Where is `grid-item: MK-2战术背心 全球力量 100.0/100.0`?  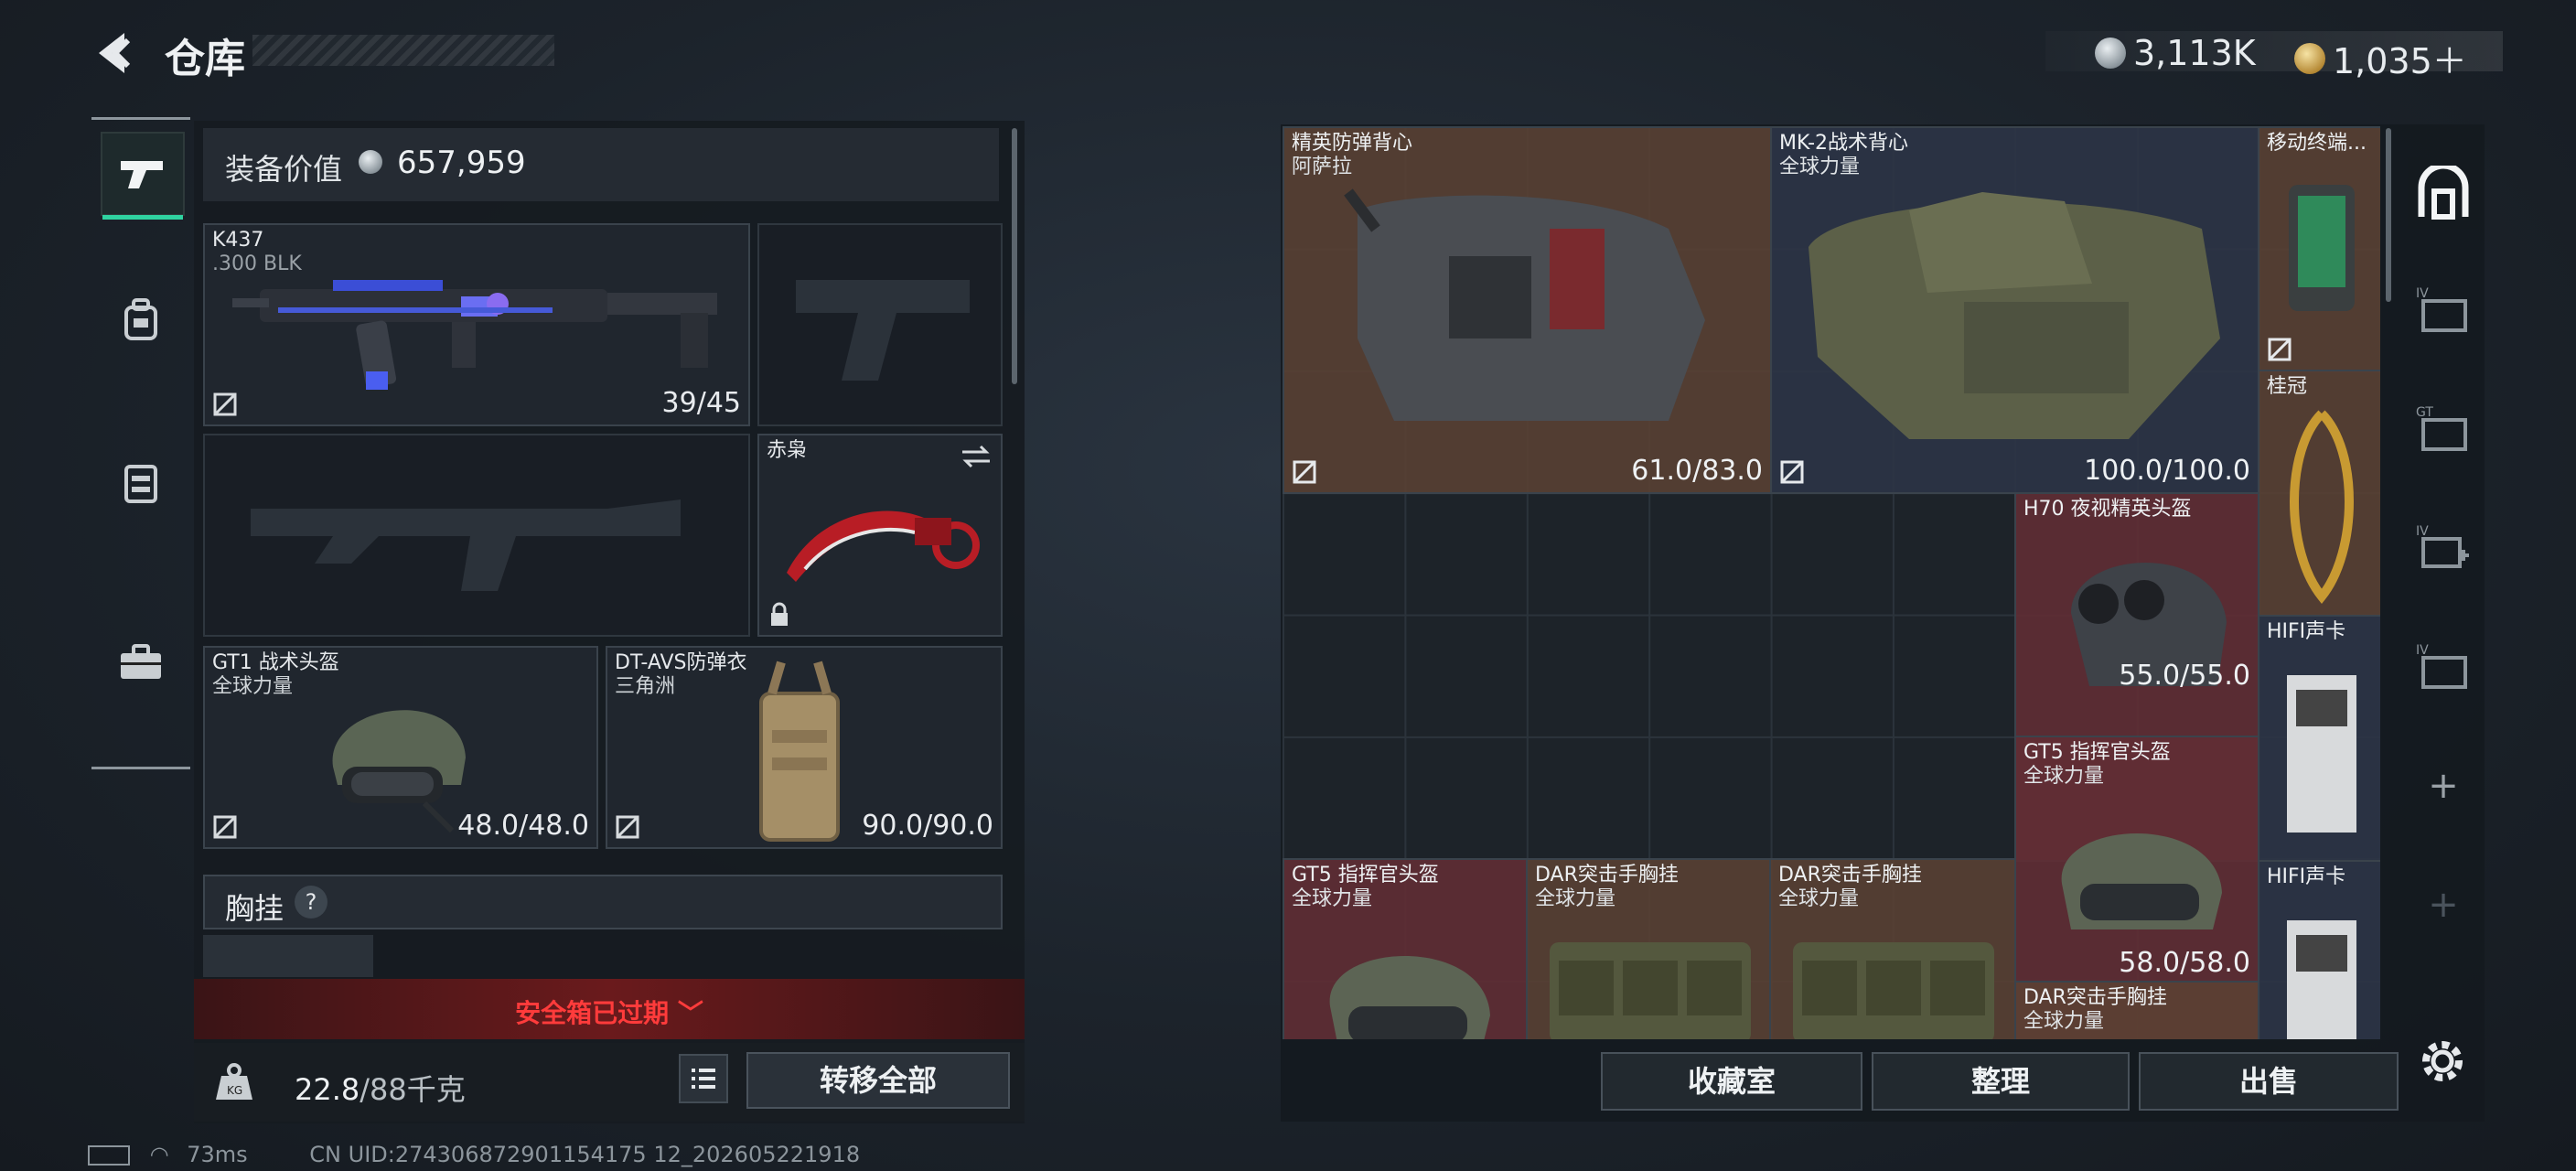
grid-item: MK-2战术背心 全球力量 100.0/100.0 is located at coordinates (2015, 310).